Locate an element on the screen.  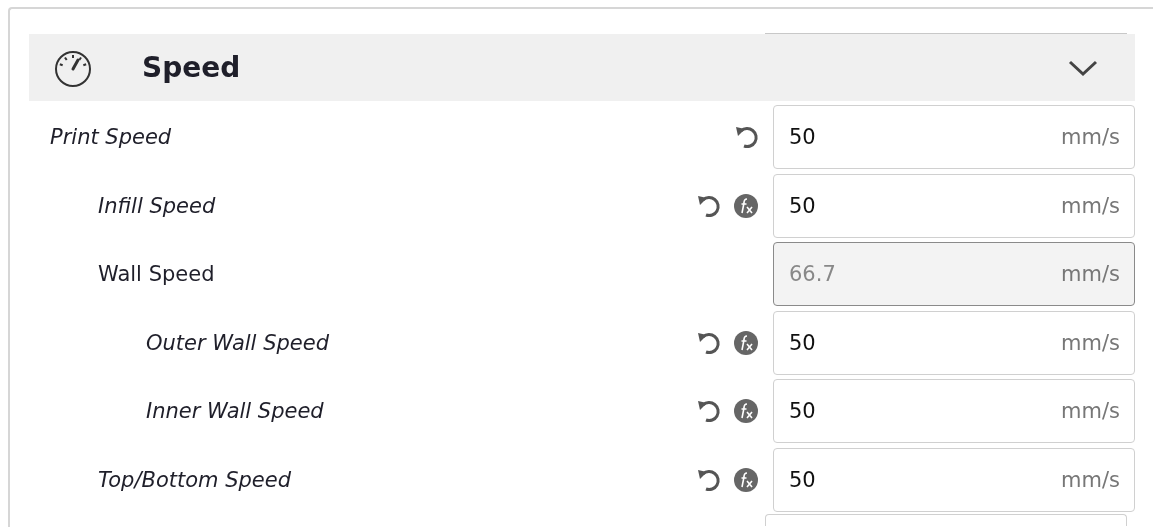
setting-label: Inner Wall Speed is located at coordinates (235, 411).